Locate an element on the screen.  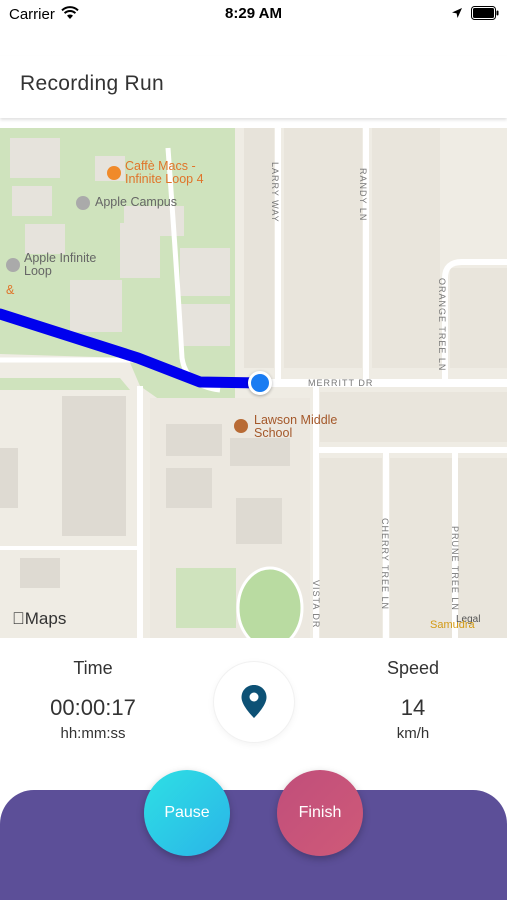
center-location-button is located at coordinates (254, 702).